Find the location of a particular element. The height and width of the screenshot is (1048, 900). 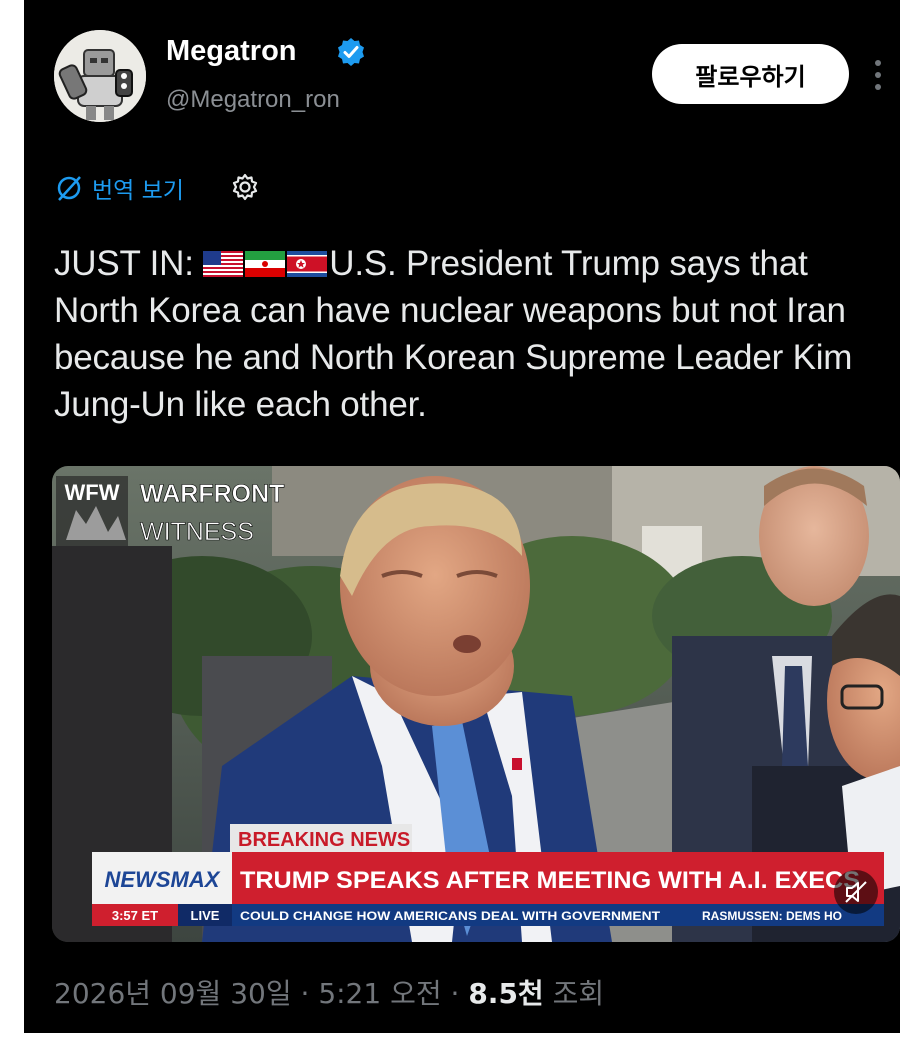

avatar is located at coordinates (100, 76).